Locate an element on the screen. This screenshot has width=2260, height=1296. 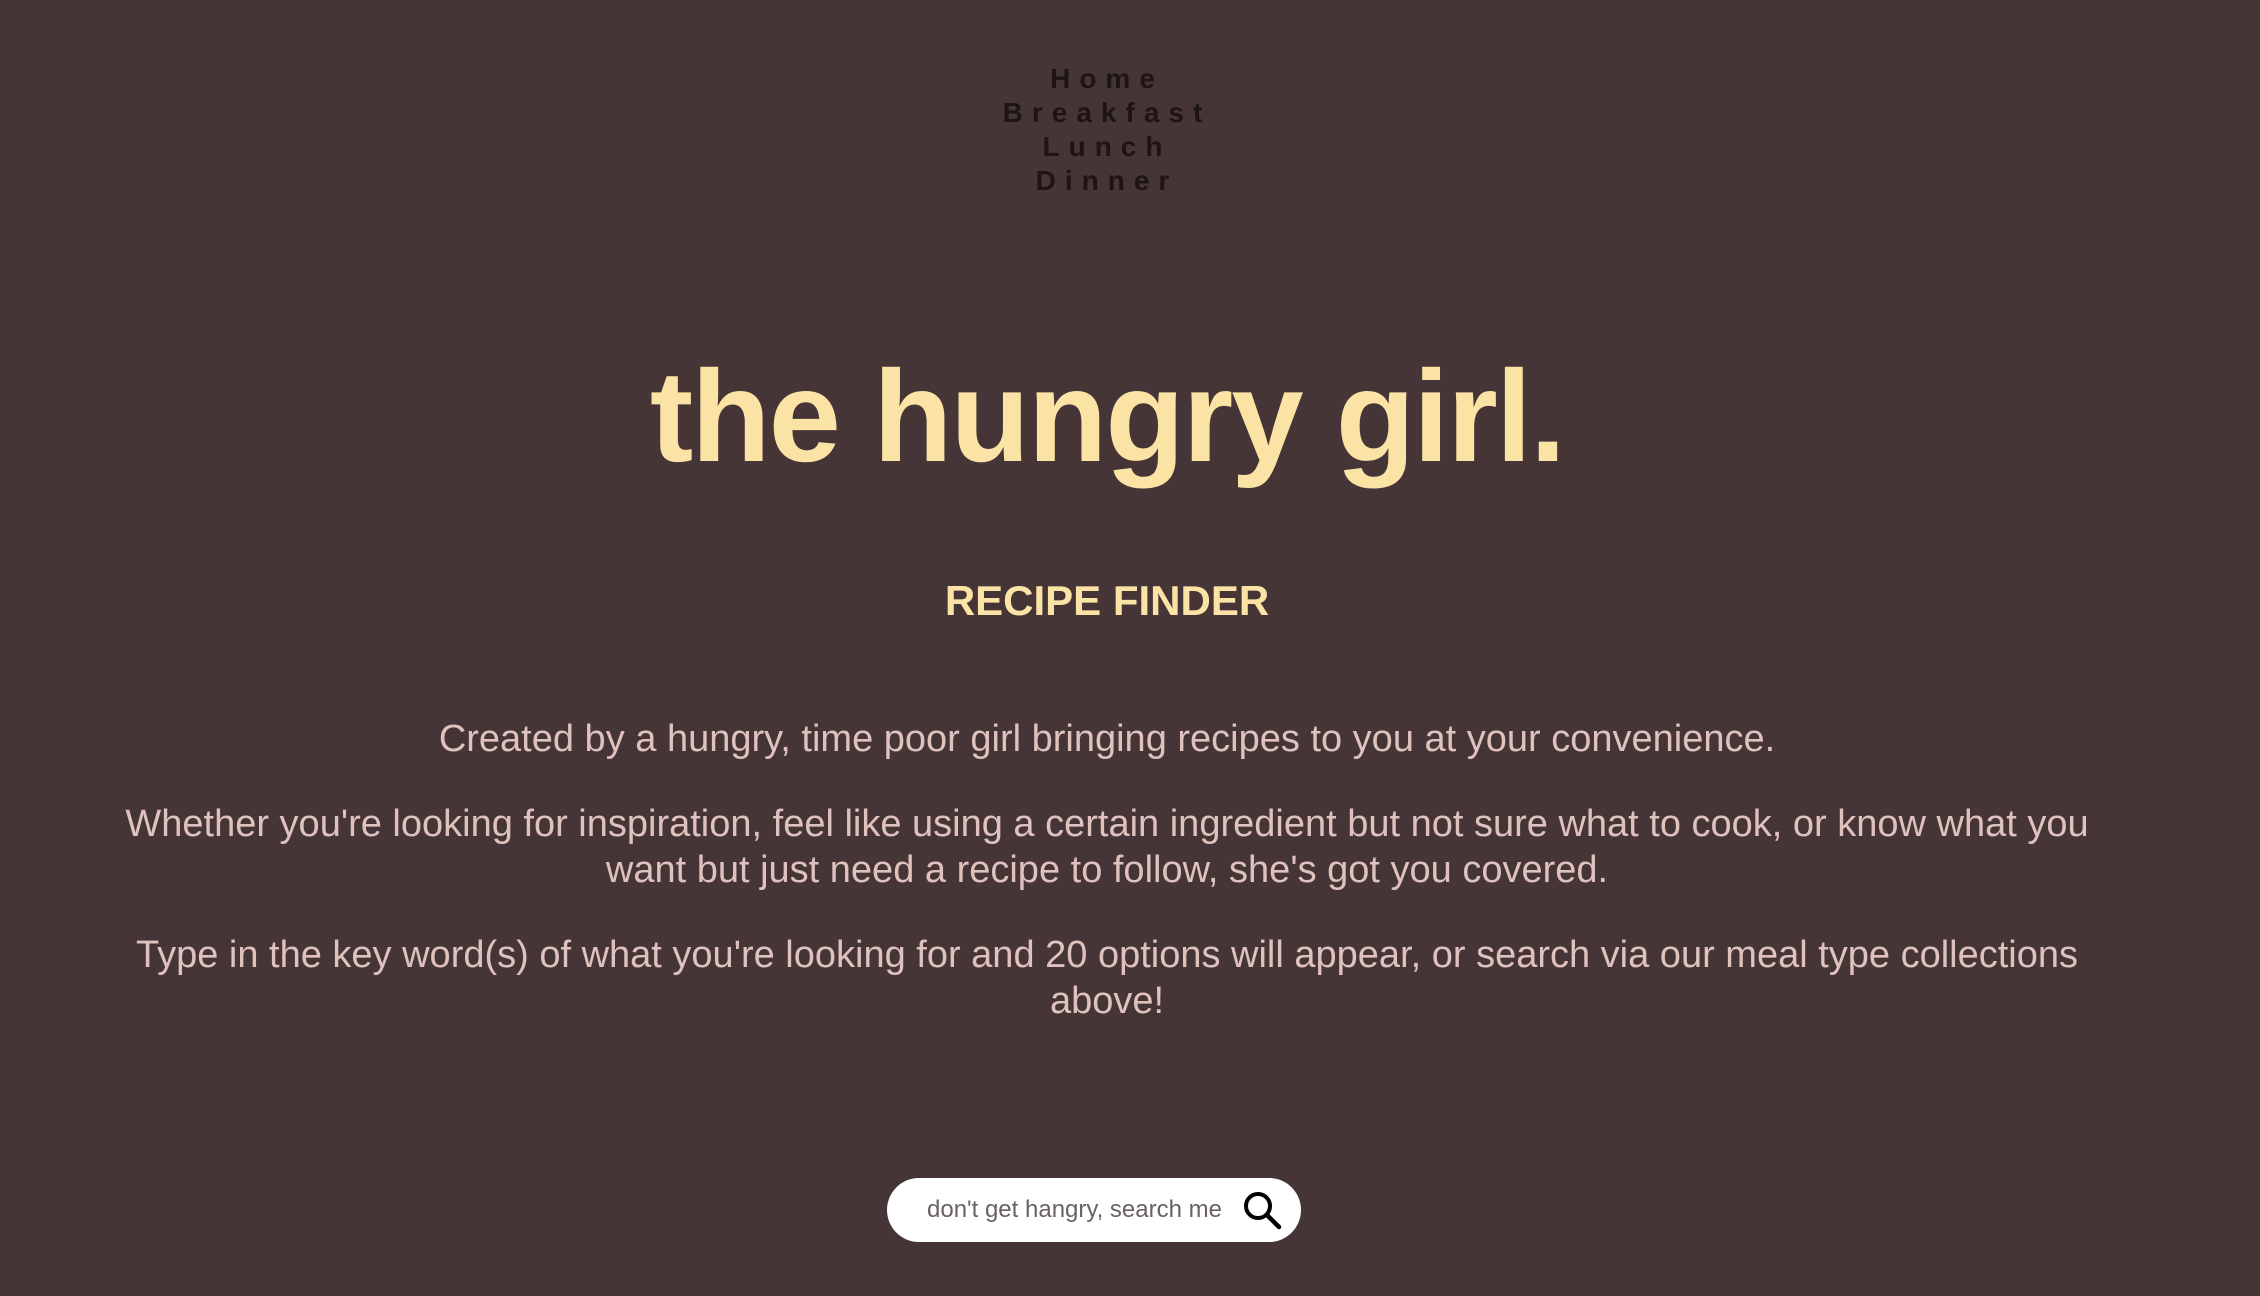
nav-link-dinner: Dinner is located at coordinates (1107, 181).